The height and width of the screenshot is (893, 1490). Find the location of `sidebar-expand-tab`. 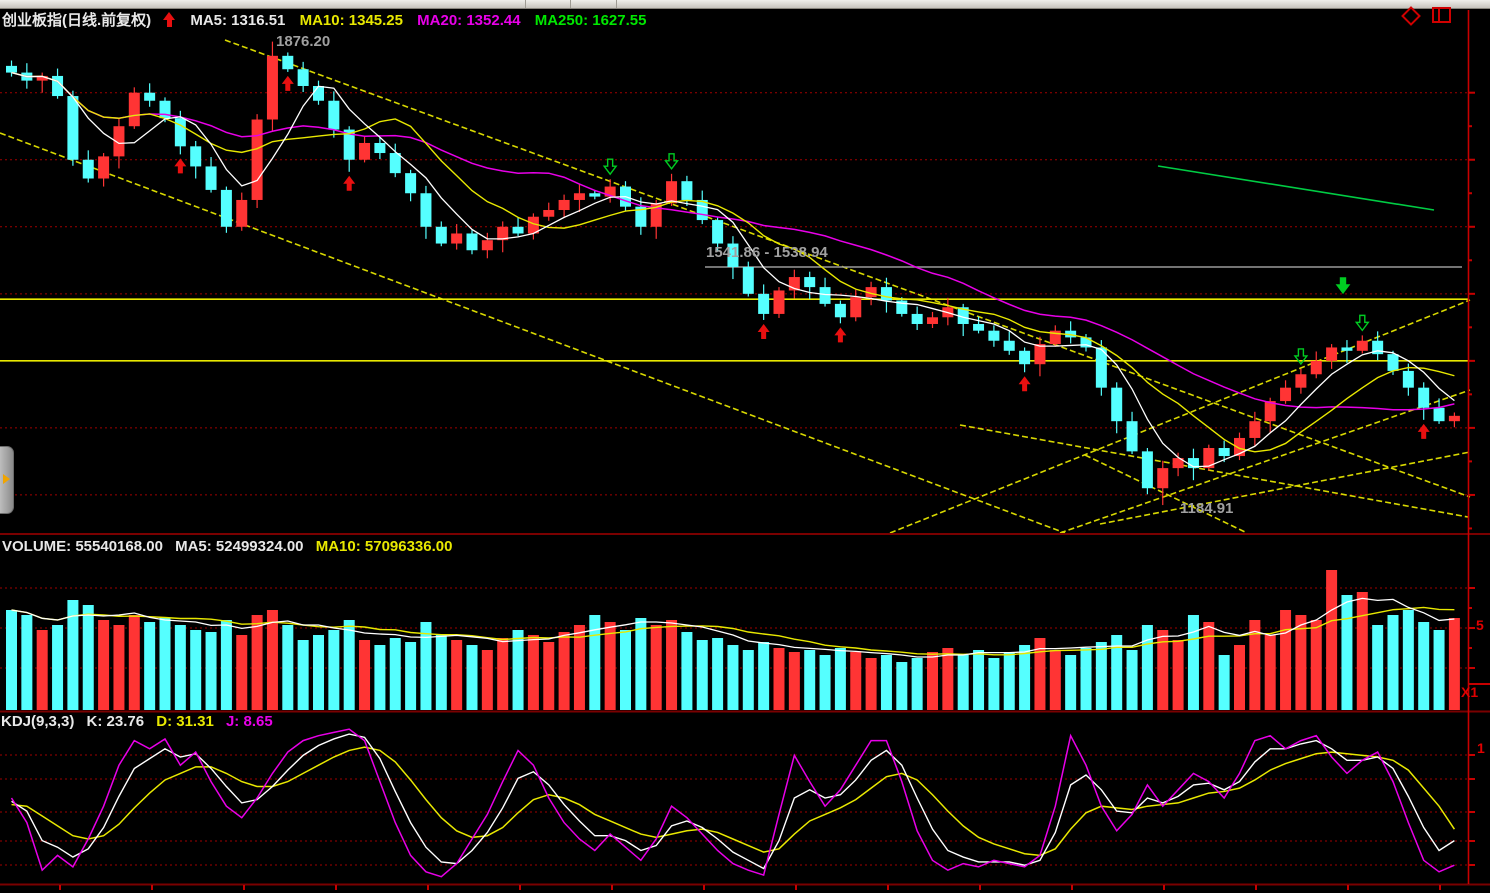

sidebar-expand-tab is located at coordinates (7, 480).